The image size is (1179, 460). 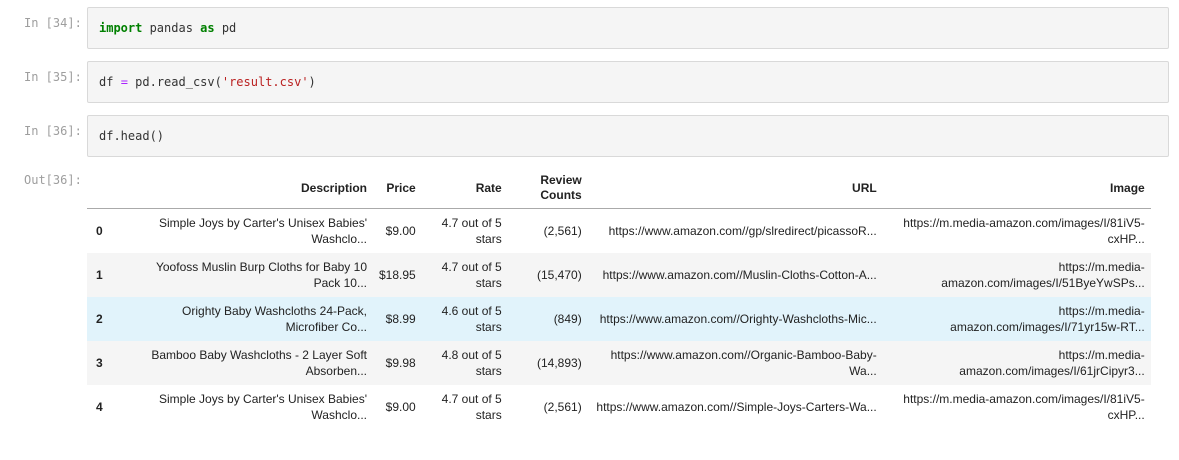 What do you see at coordinates (567, 318) in the screenshot?
I see `cell-review-counts: (849)` at bounding box center [567, 318].